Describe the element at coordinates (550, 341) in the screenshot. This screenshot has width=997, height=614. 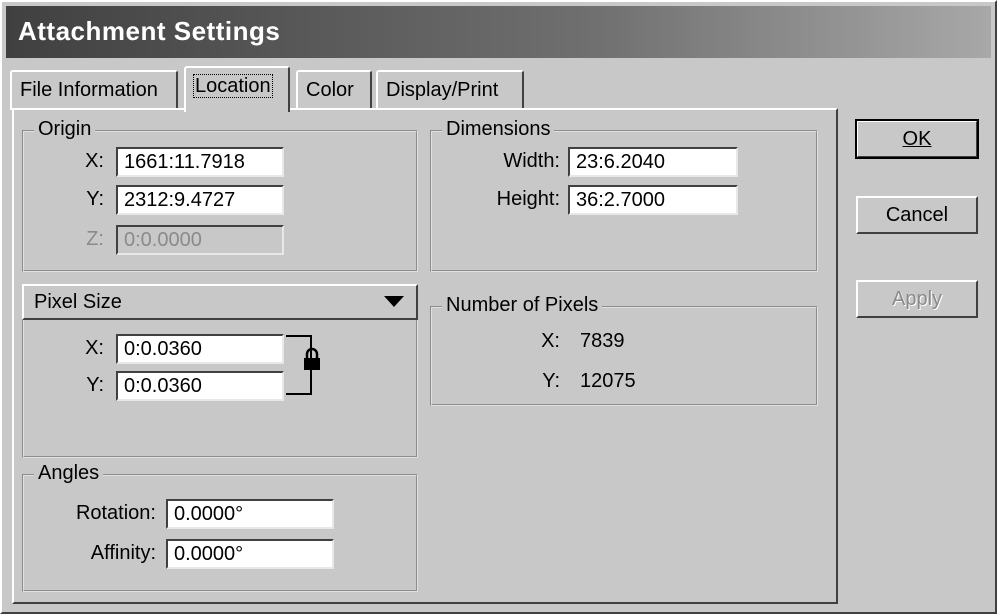
I see `pixels-x-label: X:` at that location.